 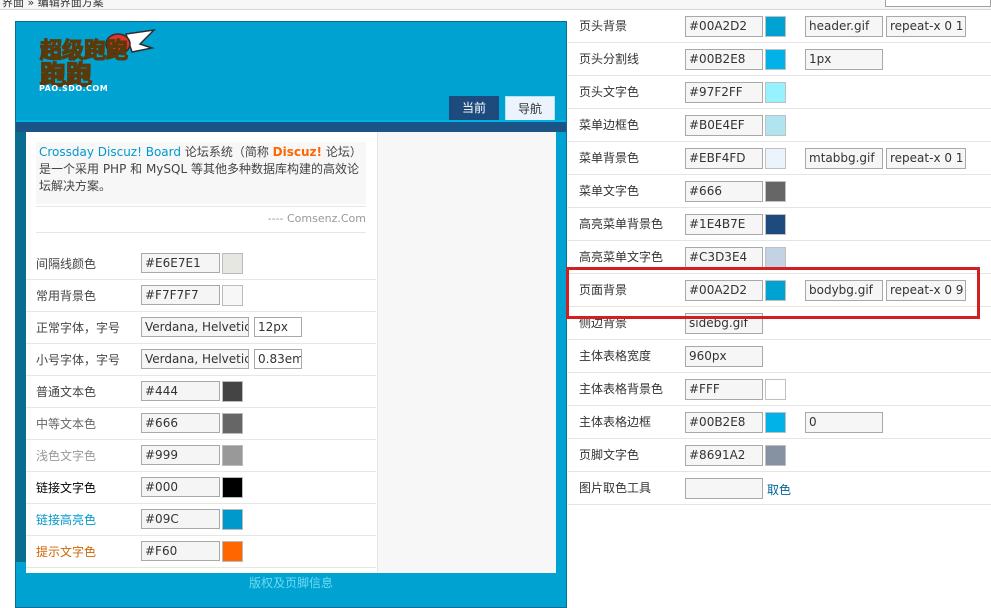 I want to click on preview-row-input: #666, so click(x=180, y=423).